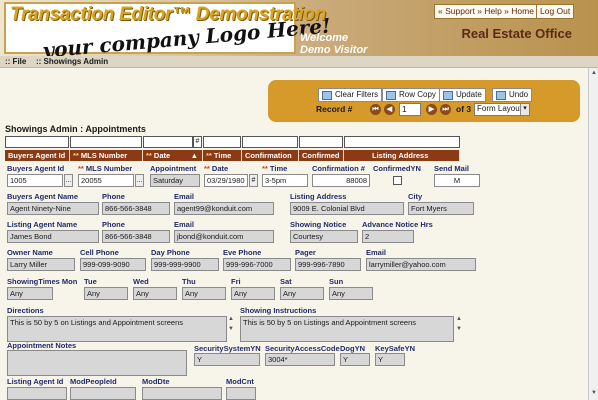  What do you see at coordinates (327, 95) in the screenshot?
I see `filter-icon` at bounding box center [327, 95].